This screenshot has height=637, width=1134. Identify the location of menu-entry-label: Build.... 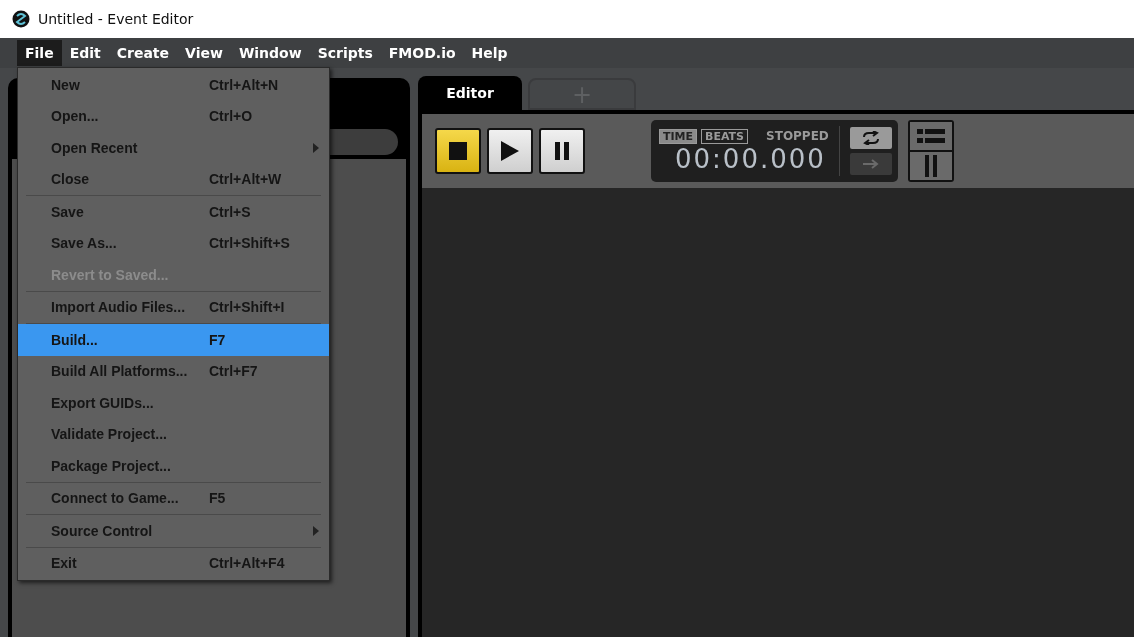
(75, 339).